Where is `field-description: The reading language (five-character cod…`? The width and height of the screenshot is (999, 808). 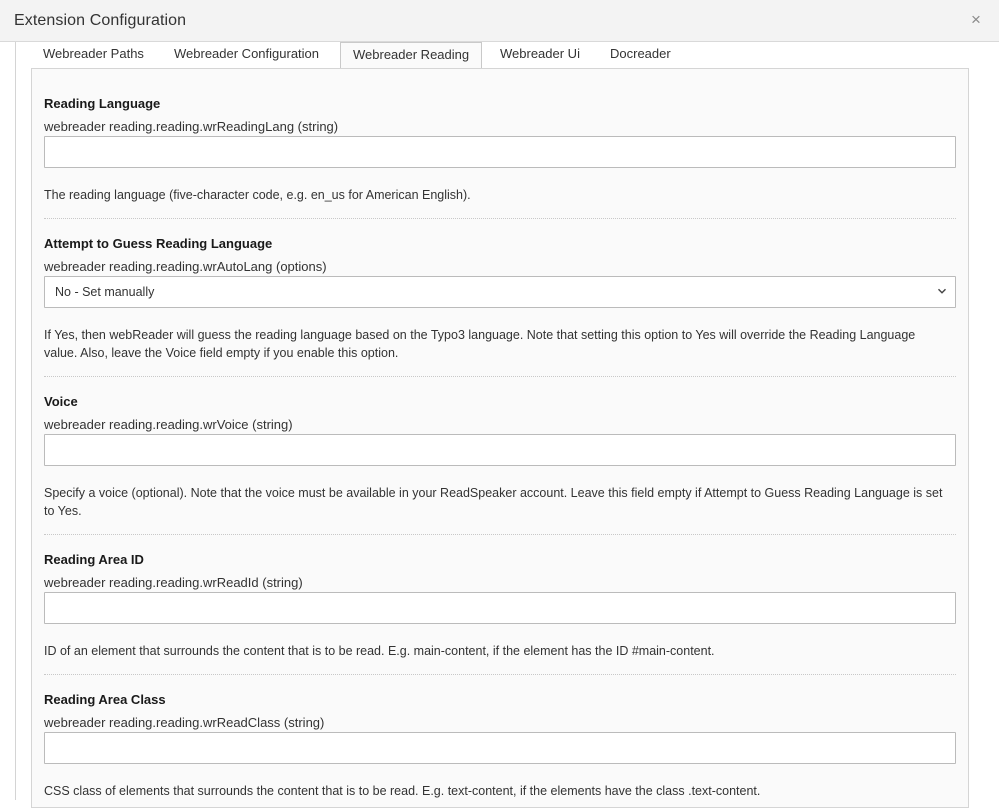
field-description: The reading language (five-character cod… is located at coordinates (257, 195).